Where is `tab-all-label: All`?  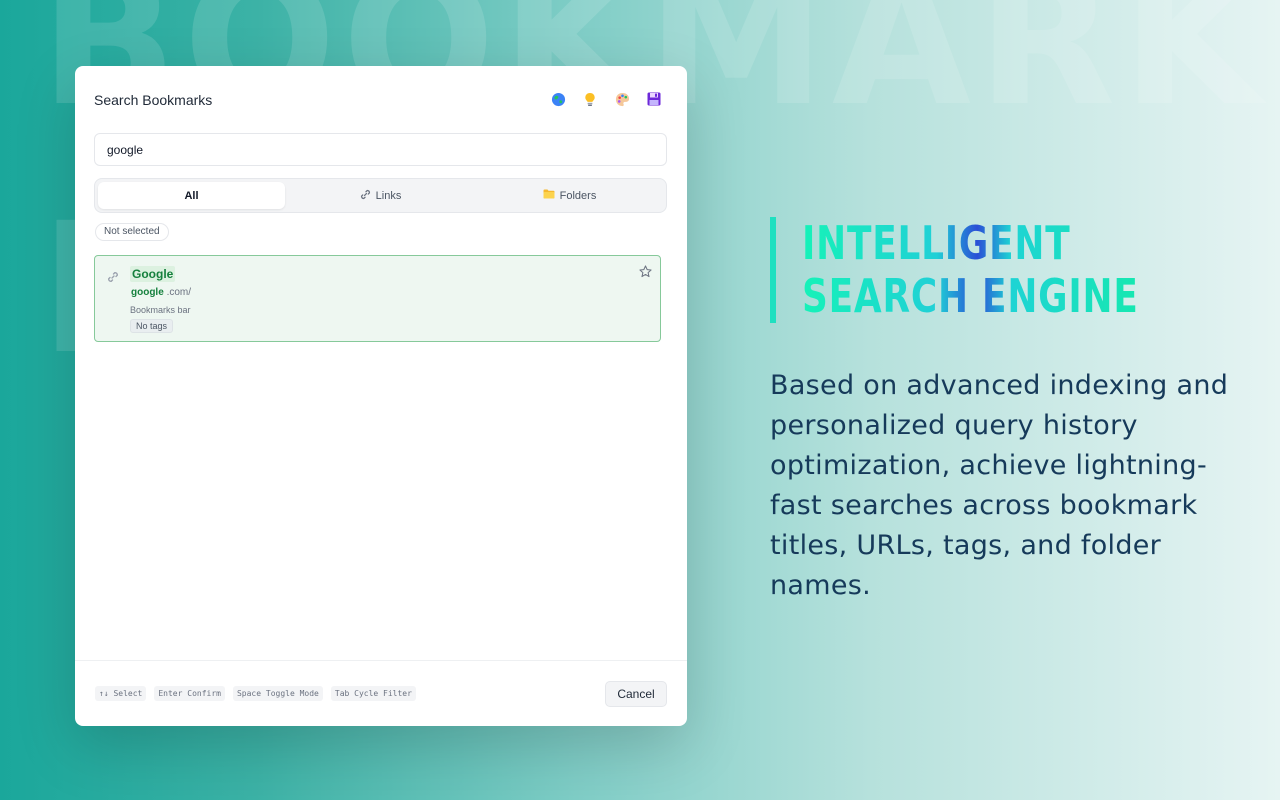
tab-all-label: All is located at coordinates (191, 195).